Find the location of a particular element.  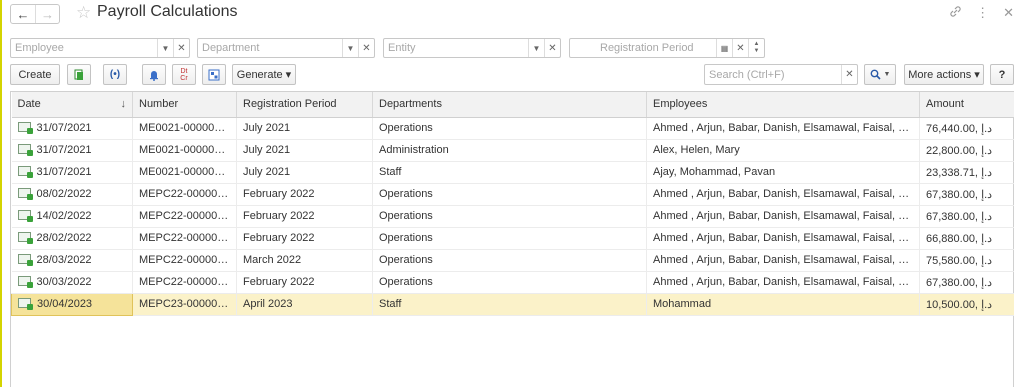

column-header-amount: Amount is located at coordinates (966, 105).